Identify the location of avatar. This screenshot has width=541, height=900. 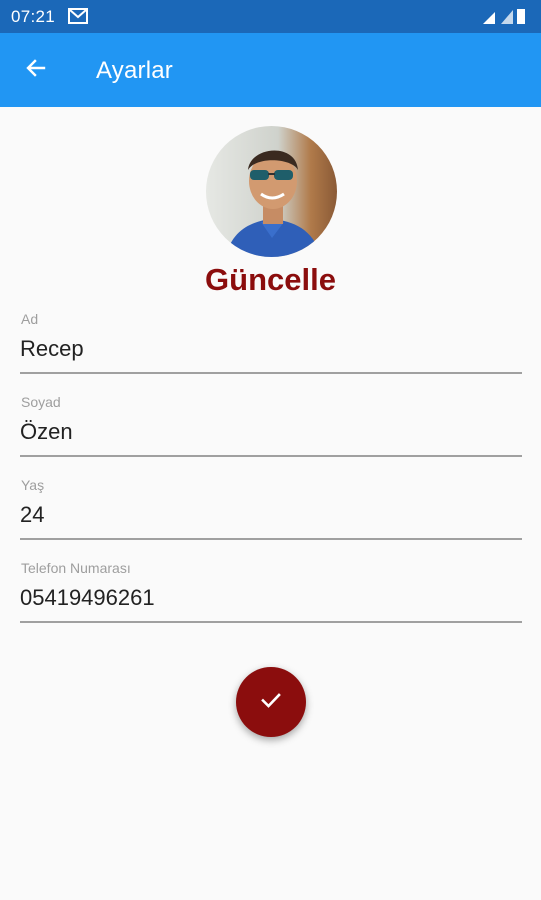
(271, 191).